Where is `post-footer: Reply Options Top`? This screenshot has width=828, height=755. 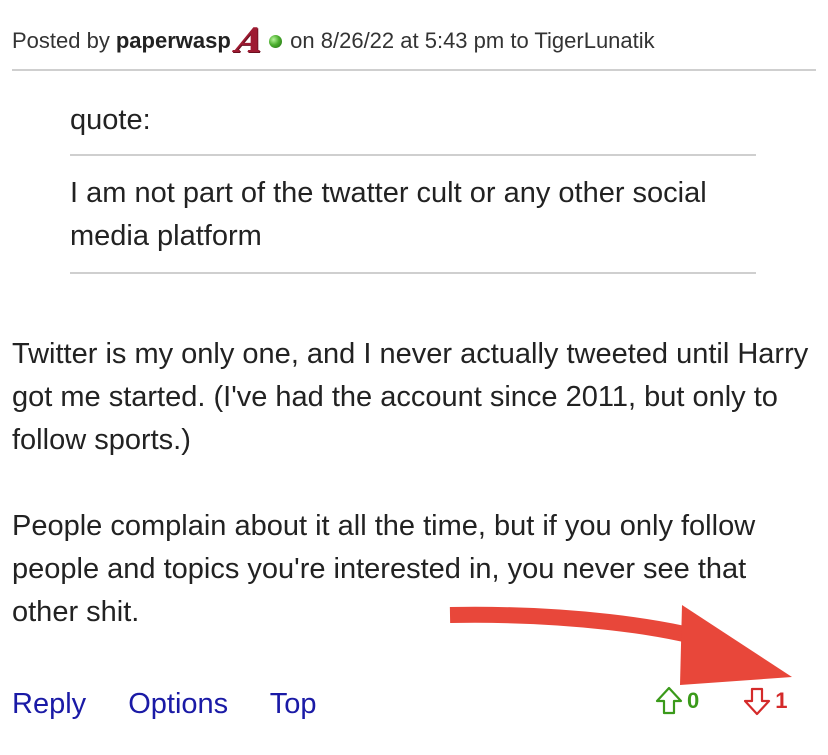 post-footer: Reply Options Top is located at coordinates (181, 704).